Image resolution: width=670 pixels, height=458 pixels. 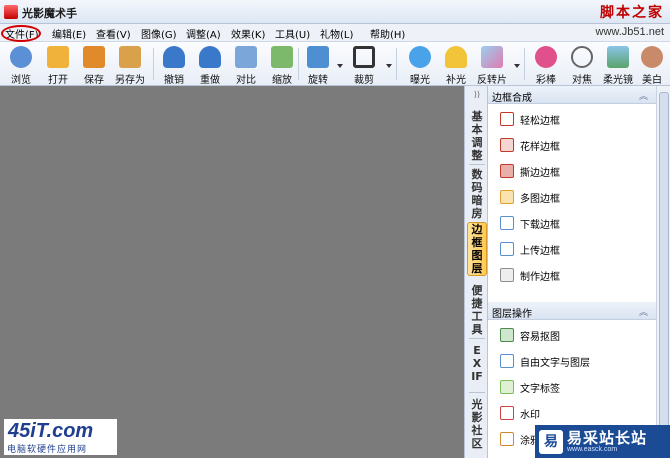 I want to click on fancy-border-icon, so click(x=507, y=145).